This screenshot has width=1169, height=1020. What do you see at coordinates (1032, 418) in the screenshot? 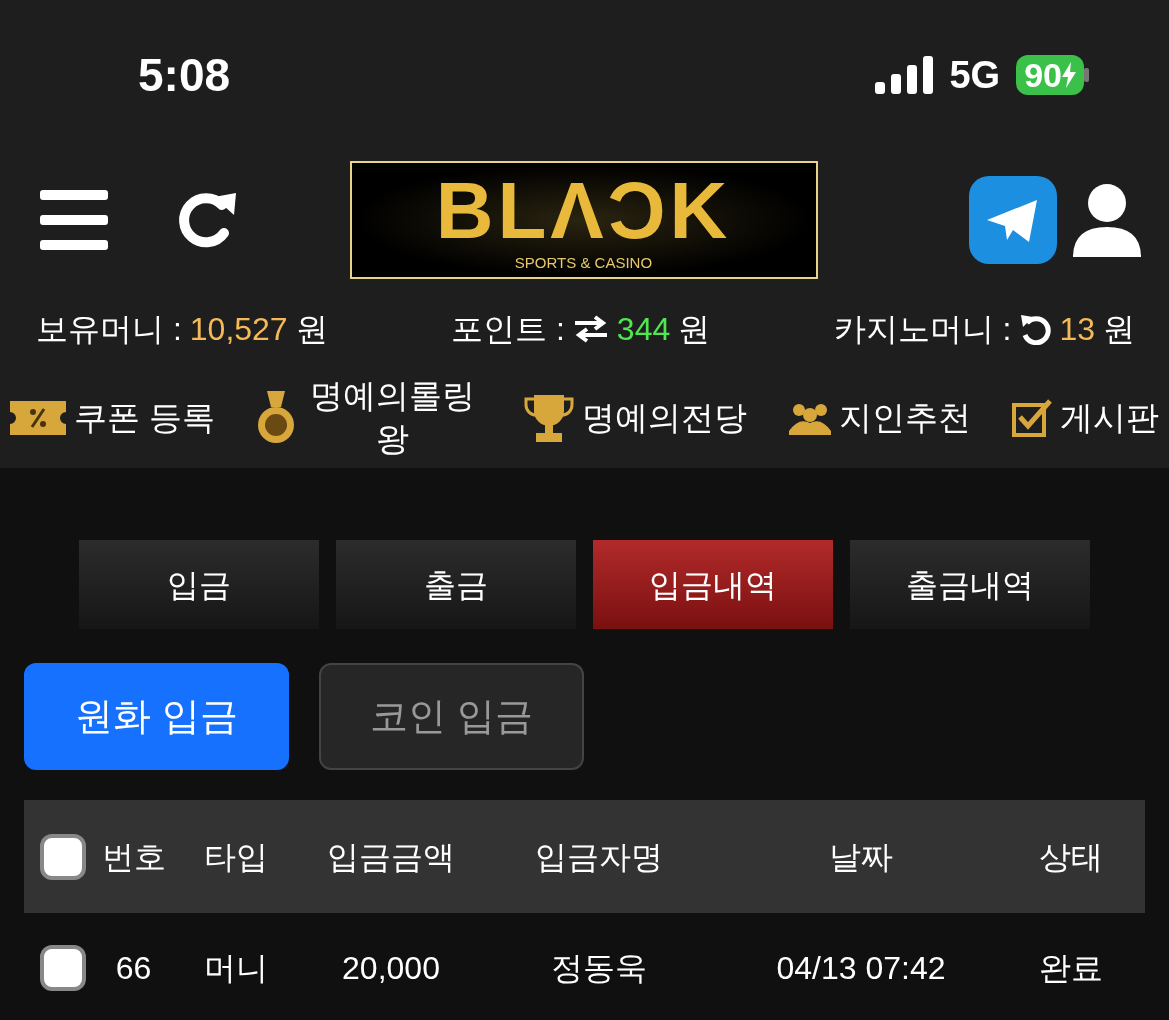
I see `checklist-icon` at bounding box center [1032, 418].